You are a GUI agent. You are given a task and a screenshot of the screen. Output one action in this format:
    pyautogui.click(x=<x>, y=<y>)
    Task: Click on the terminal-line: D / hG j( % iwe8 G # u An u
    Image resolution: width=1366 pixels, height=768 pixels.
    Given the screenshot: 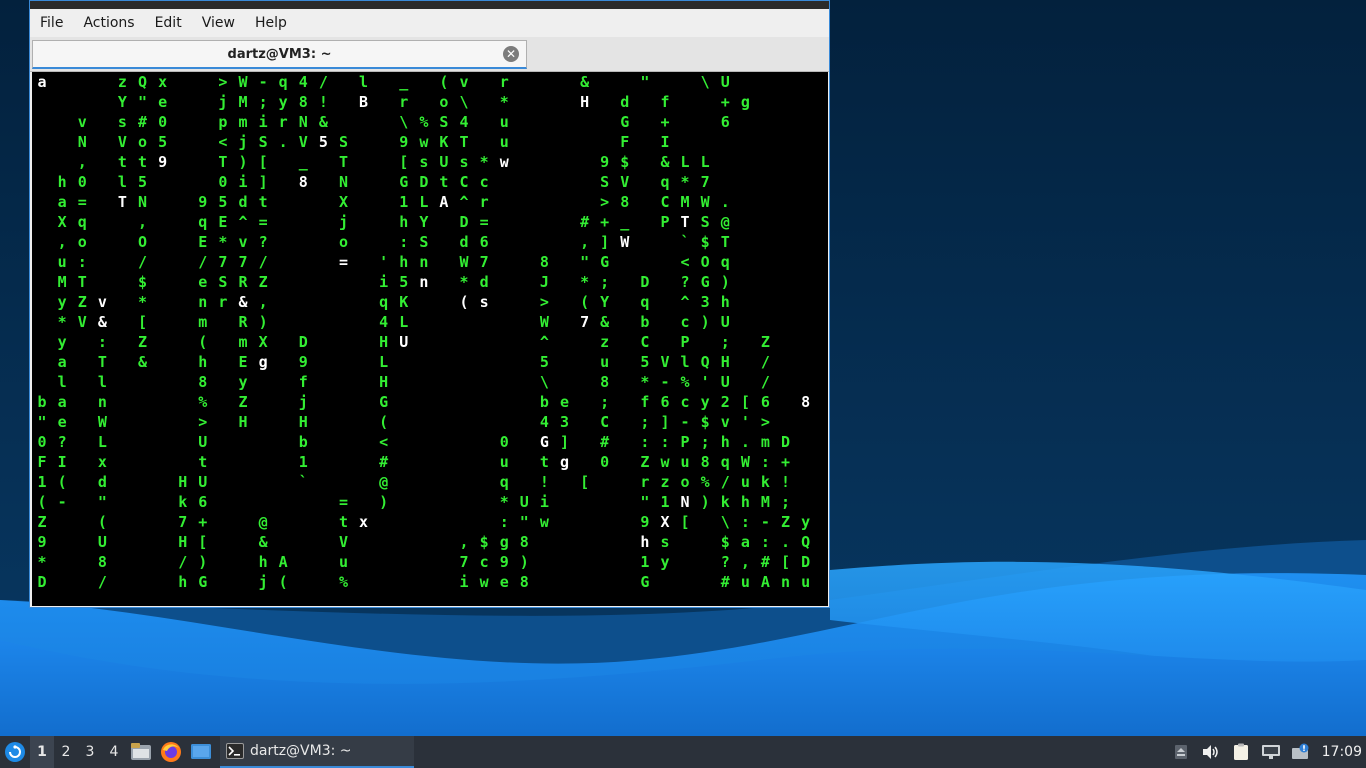 What is the action you would take?
    pyautogui.click(x=424, y=582)
    